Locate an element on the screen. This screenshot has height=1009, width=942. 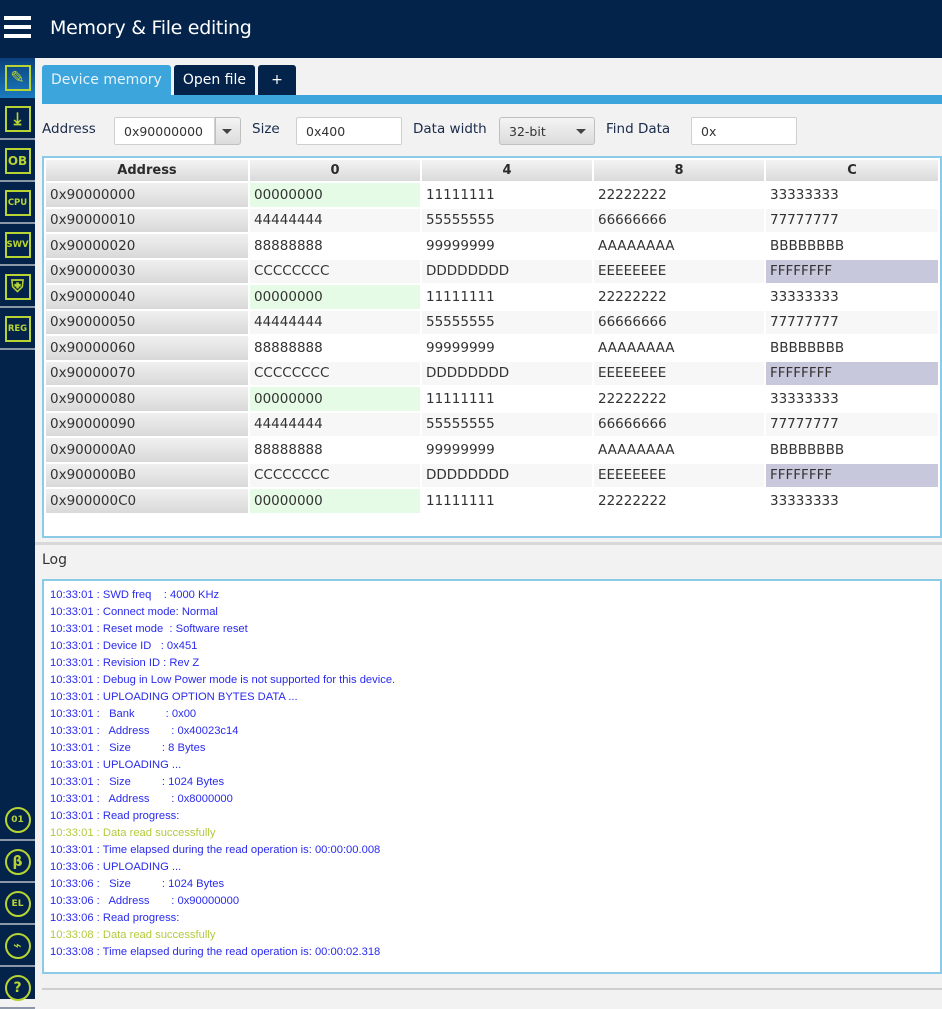
sidebar-item-option-bytes: OB is located at coordinates (17, 162).